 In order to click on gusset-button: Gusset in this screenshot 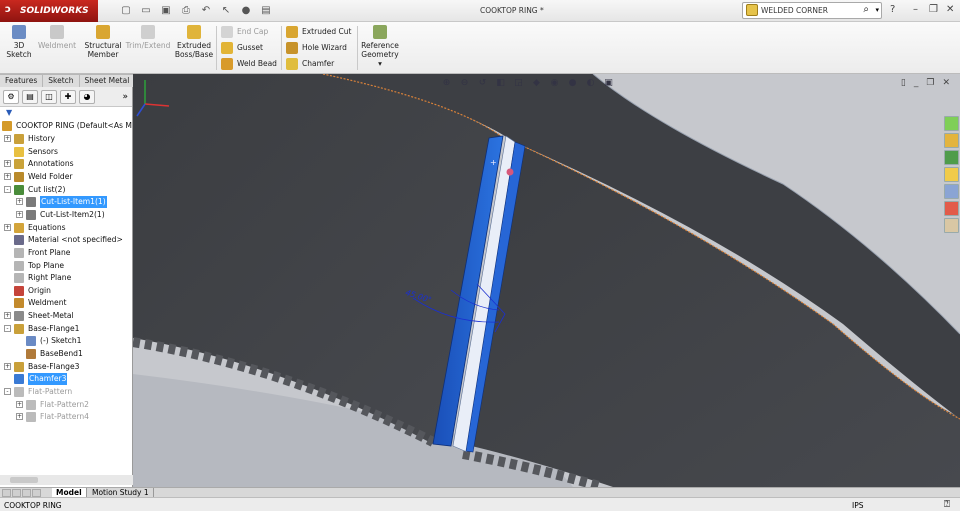, I will do `click(242, 48)`.